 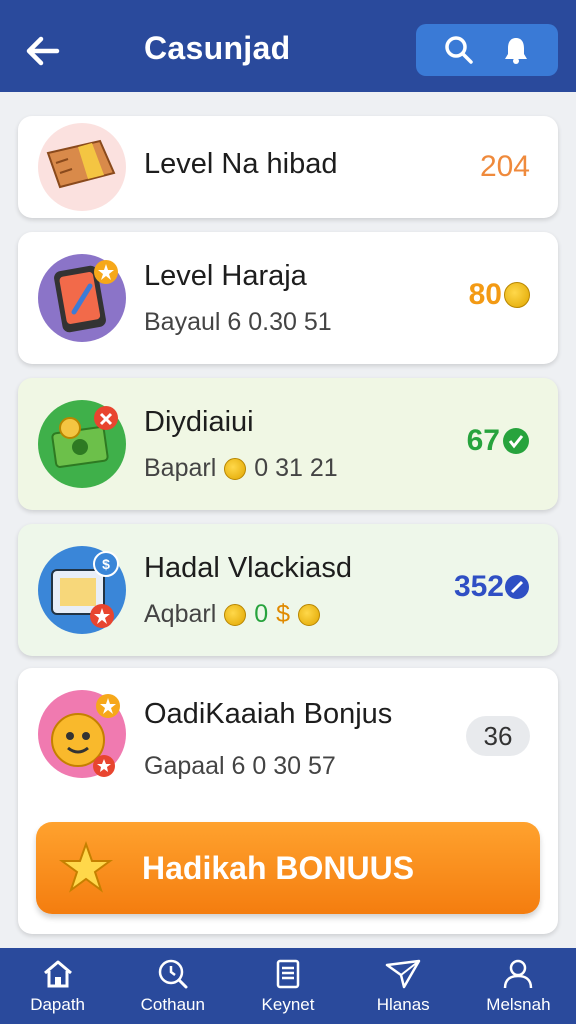 I want to click on bell-icon, so click(x=515, y=51).